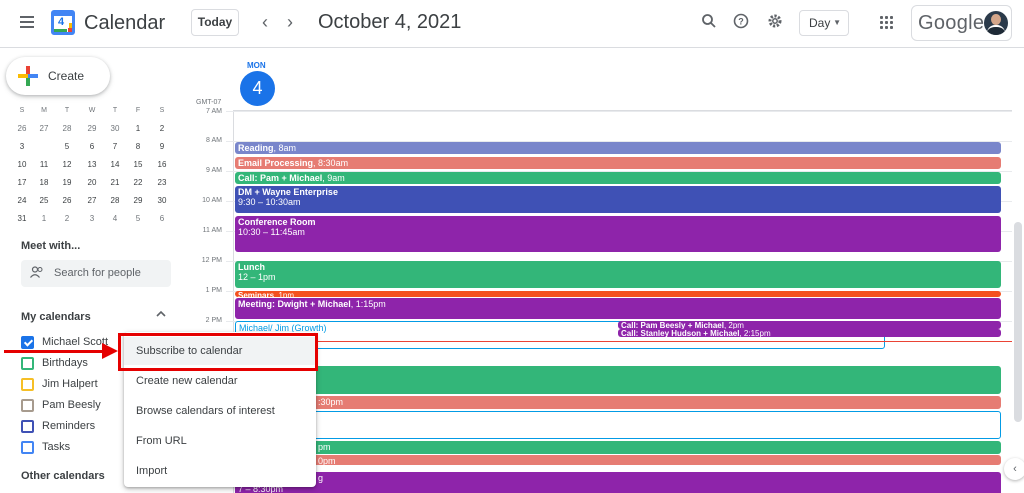 The height and width of the screenshot is (493, 1024). Describe the element at coordinates (618, 234) in the screenshot. I see `calendar-event: Conference Room 10:30 – 11:45am` at that location.